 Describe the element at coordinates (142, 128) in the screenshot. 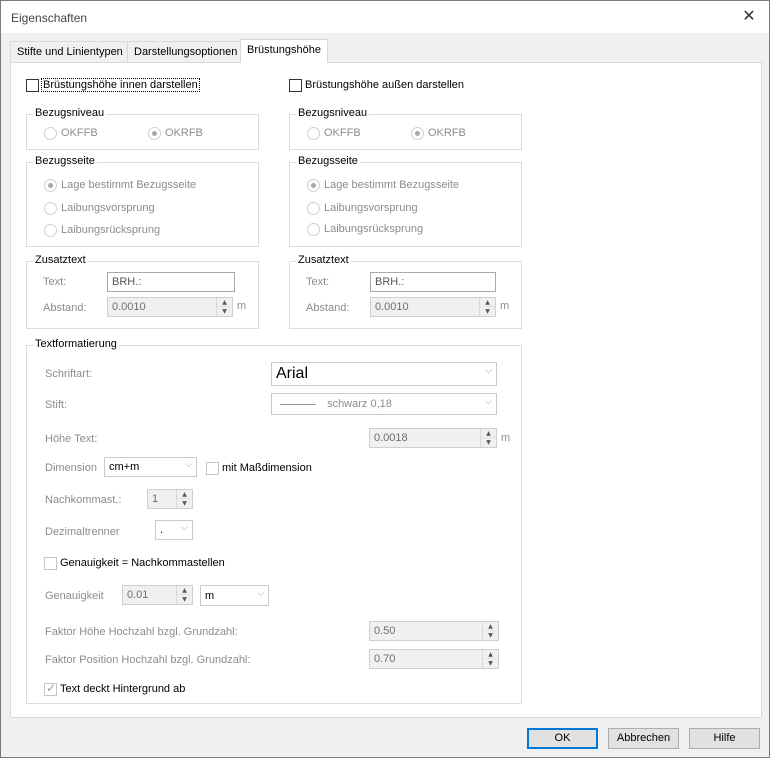

I see `inner-bezugsniveau-group: Bezugsniveau OKFFB OKRFB` at that location.